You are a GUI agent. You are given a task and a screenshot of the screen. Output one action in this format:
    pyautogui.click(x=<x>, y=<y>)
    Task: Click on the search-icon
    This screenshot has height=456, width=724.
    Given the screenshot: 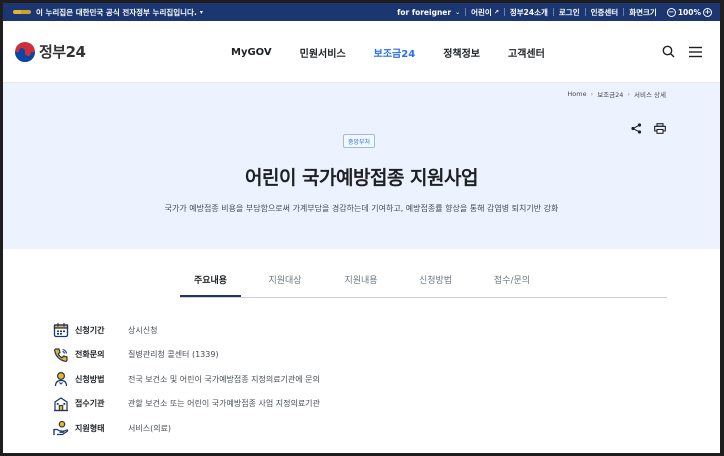 What is the action you would take?
    pyautogui.click(x=668, y=51)
    